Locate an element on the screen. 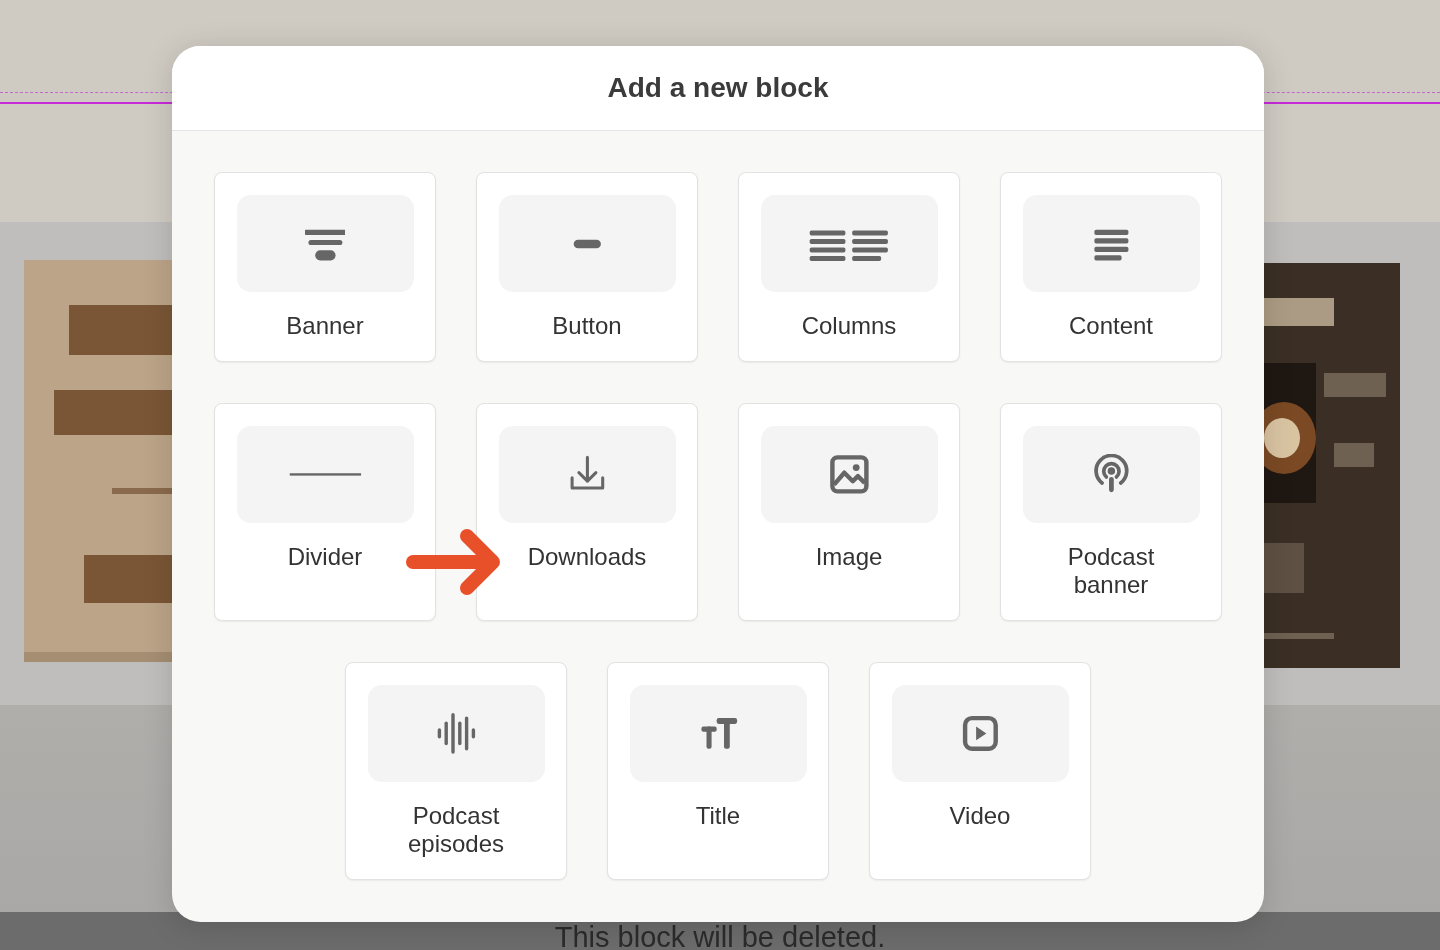 The width and height of the screenshot is (1440, 950). block-option: Content is located at coordinates (1111, 267).